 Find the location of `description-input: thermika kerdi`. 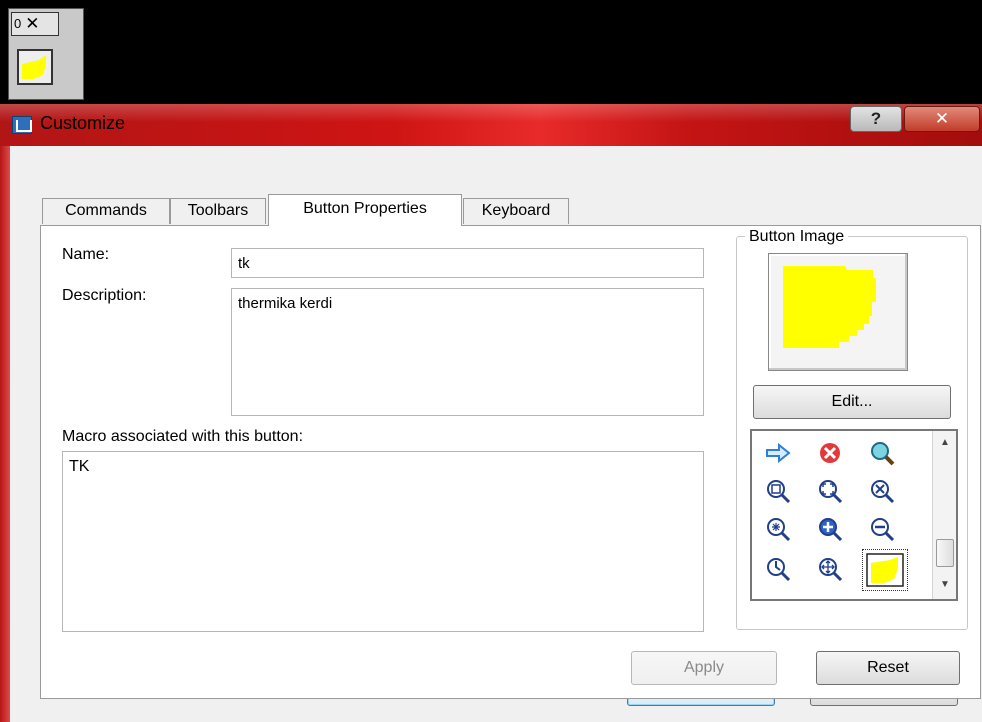

description-input: thermika kerdi is located at coordinates (467, 352).